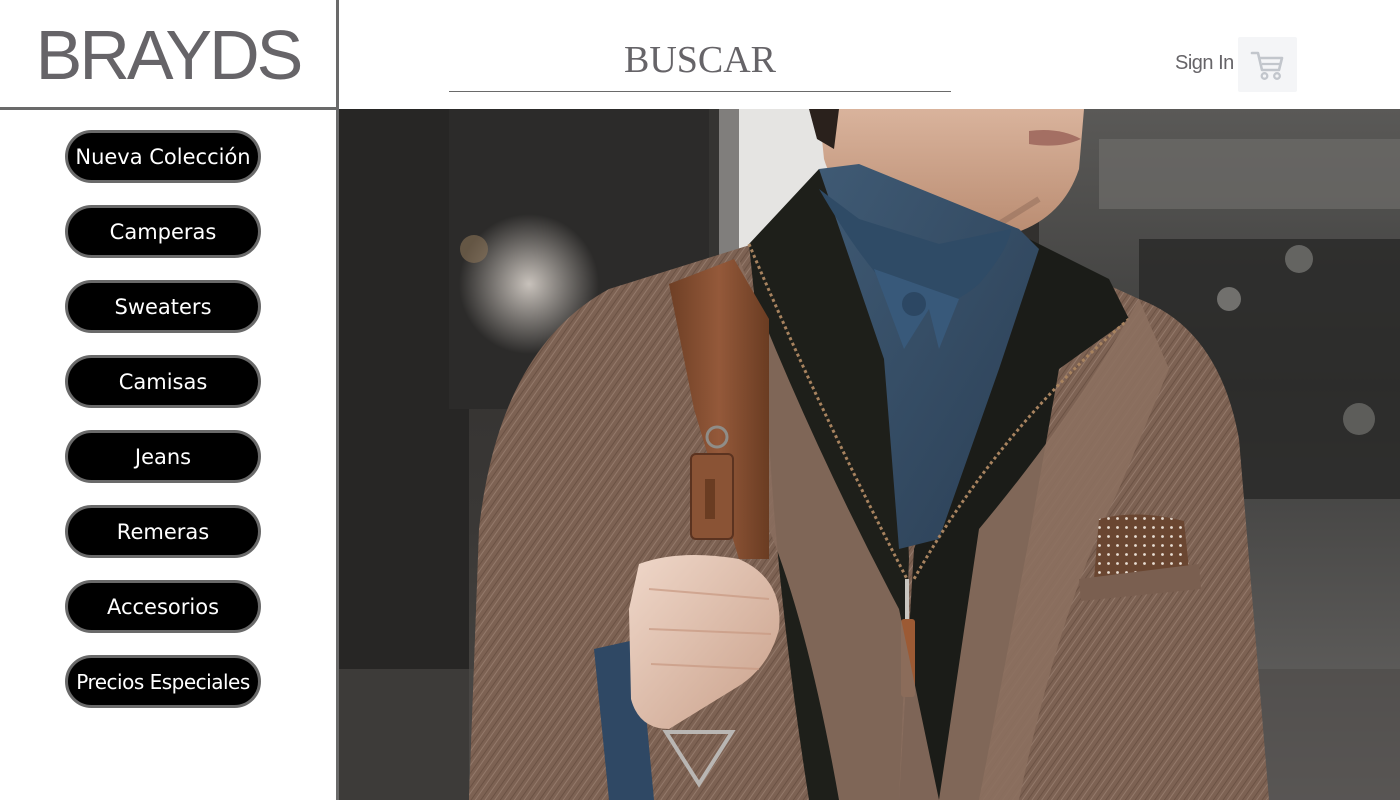  Describe the element at coordinates (163, 606) in the screenshot. I see `nav-item-accesorios: Accesorios` at that location.